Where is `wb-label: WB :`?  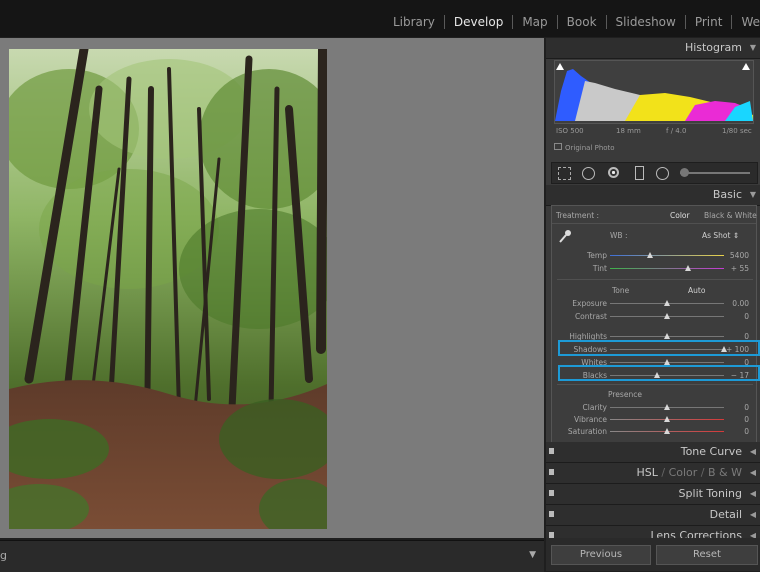 wb-label: WB : is located at coordinates (619, 235).